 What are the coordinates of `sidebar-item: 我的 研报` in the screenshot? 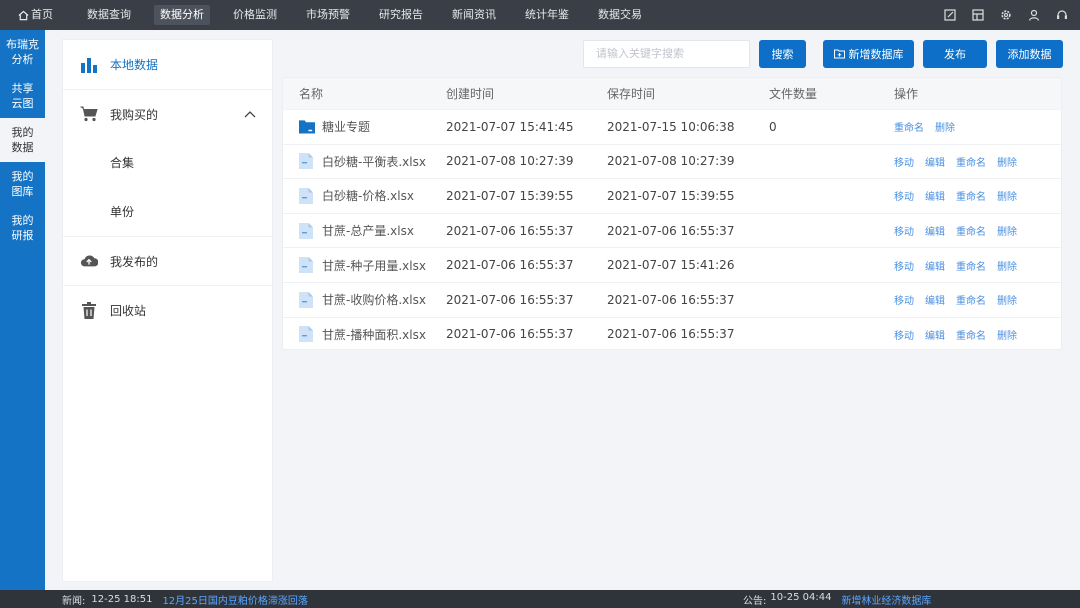 It's located at (22, 228).